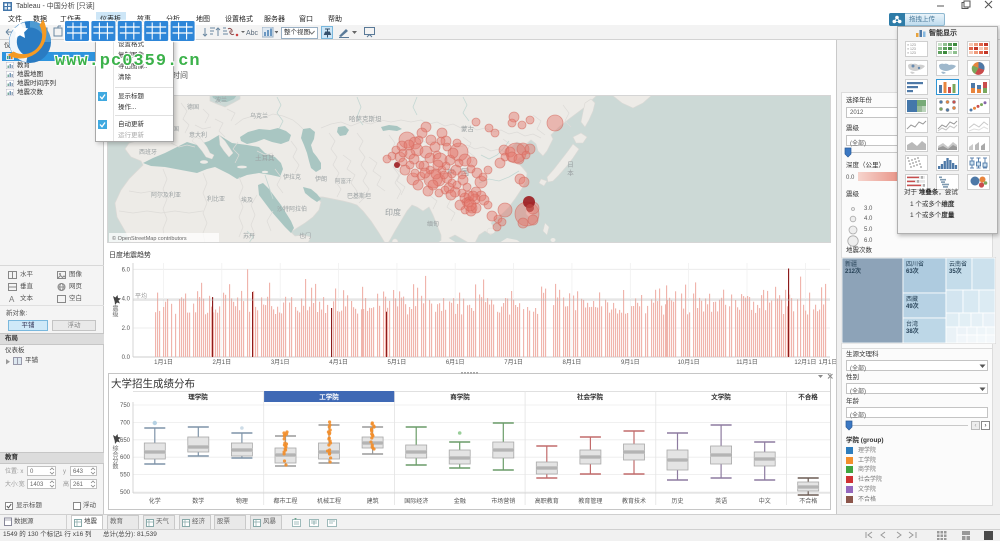 The width and height of the screenshot is (1000, 541). What do you see at coordinates (677, 501) in the screenshot?
I see `svg-text: 历史` at bounding box center [677, 501].